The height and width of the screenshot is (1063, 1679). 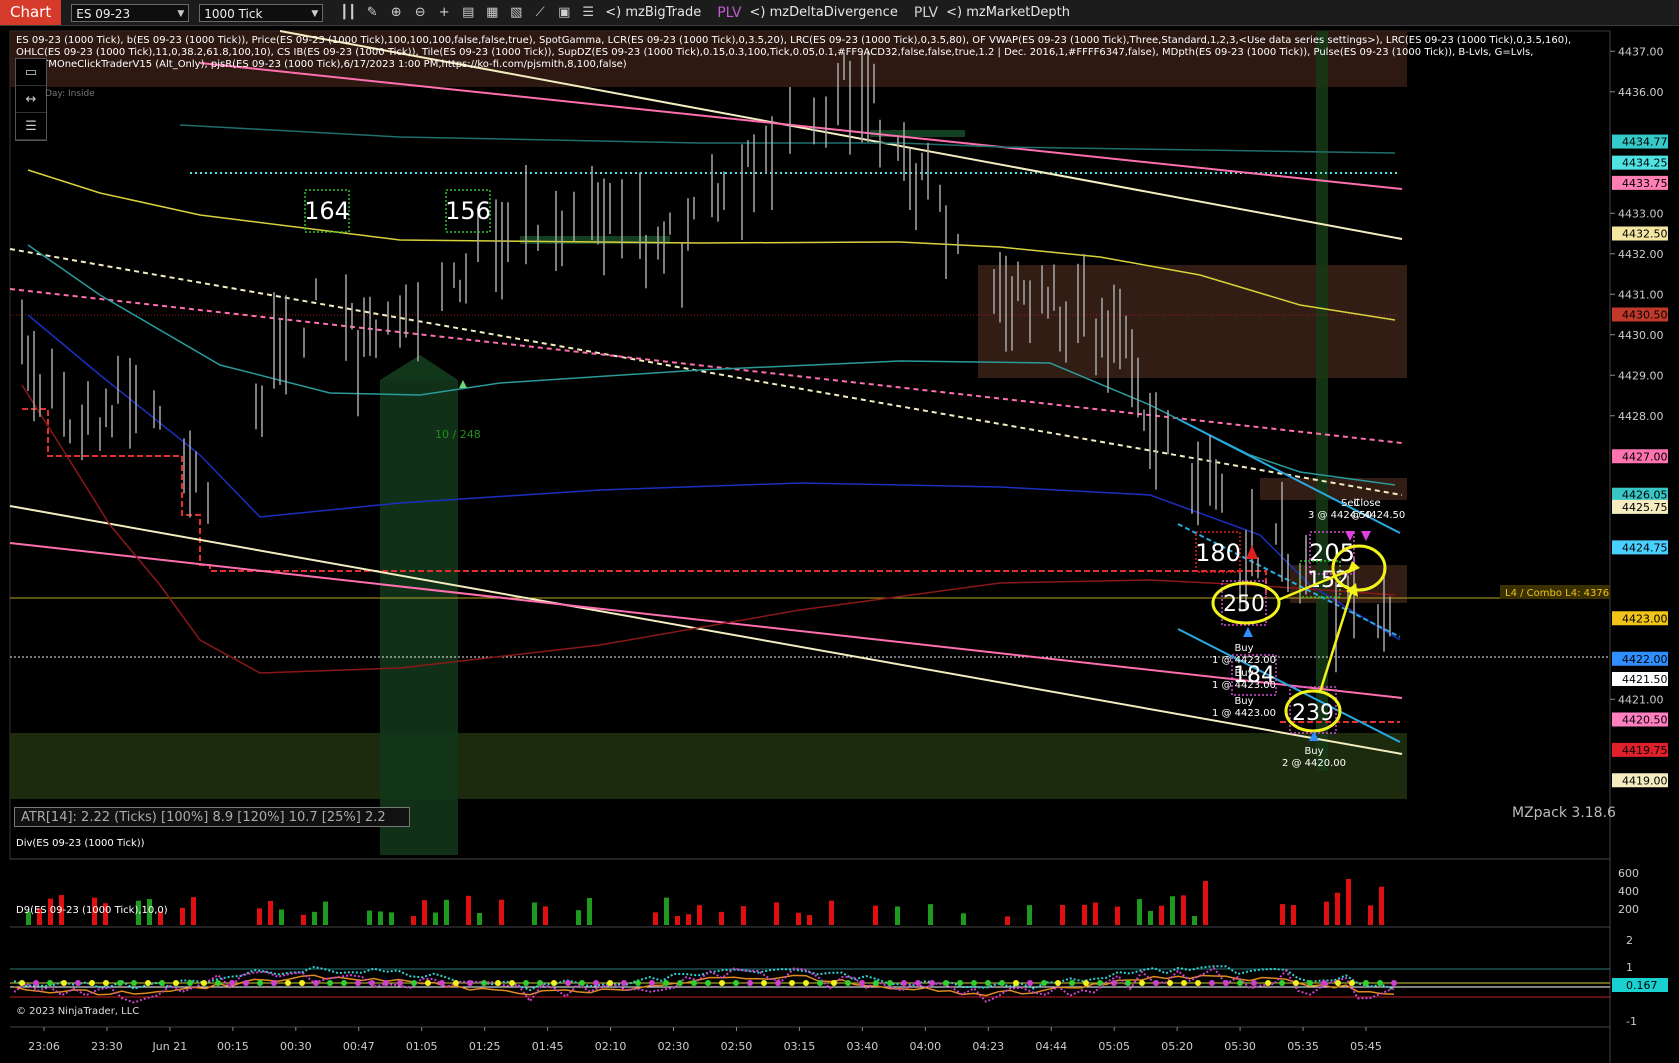 I want to click on time-tick-label: 02:30, so click(x=674, y=1046).